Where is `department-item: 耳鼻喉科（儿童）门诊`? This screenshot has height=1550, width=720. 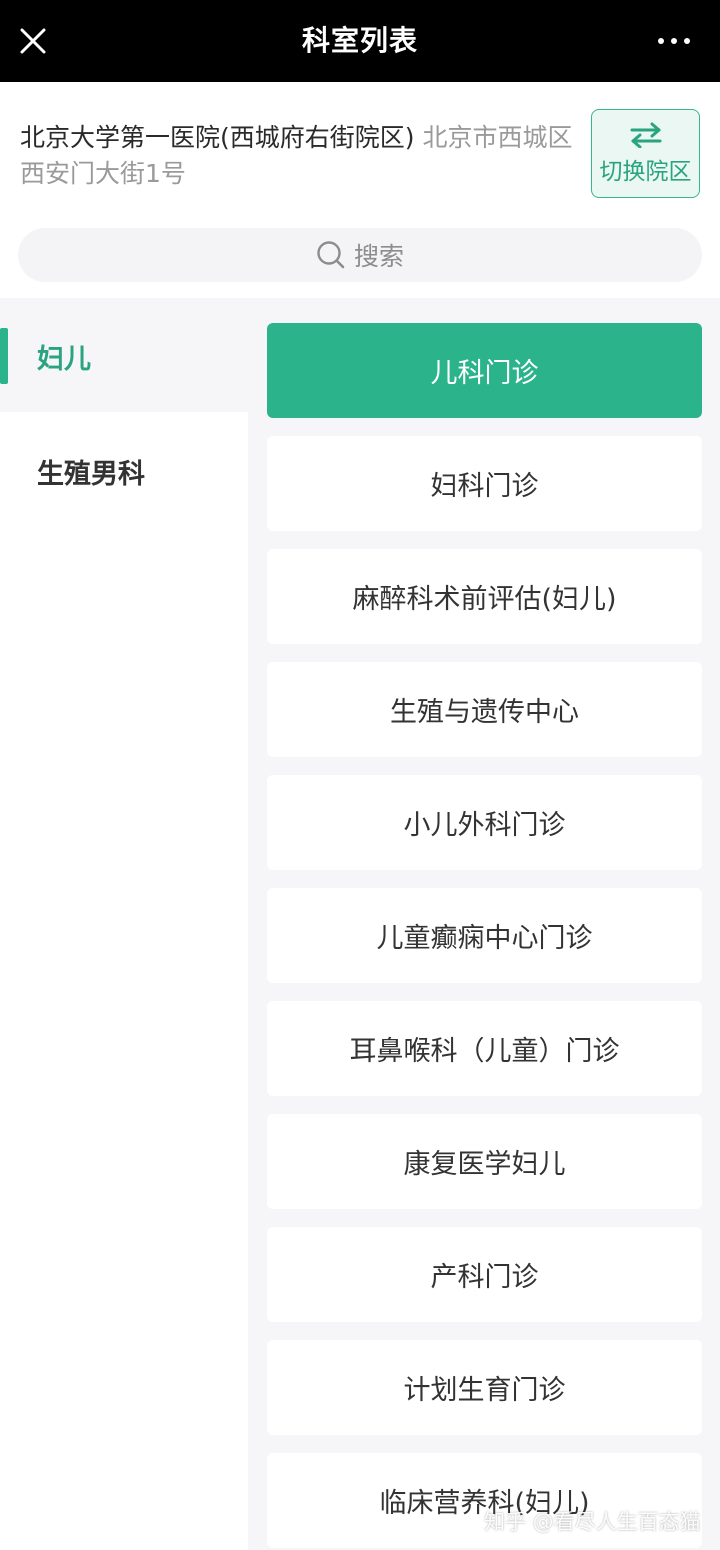 department-item: 耳鼻喉科（儿童）门诊 is located at coordinates (484, 1048).